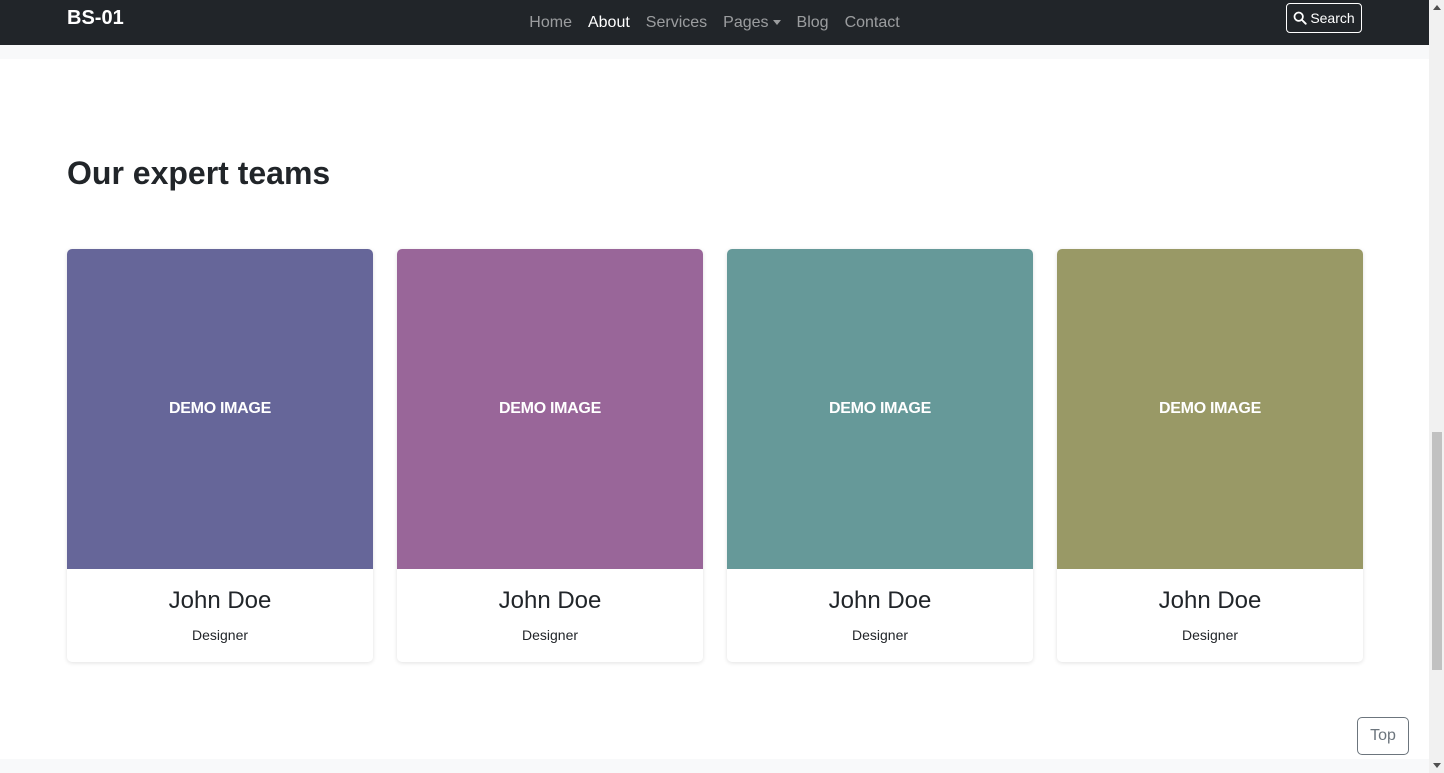 The height and width of the screenshot is (773, 1444). Describe the element at coordinates (1300, 18) in the screenshot. I see `search-icon` at that location.